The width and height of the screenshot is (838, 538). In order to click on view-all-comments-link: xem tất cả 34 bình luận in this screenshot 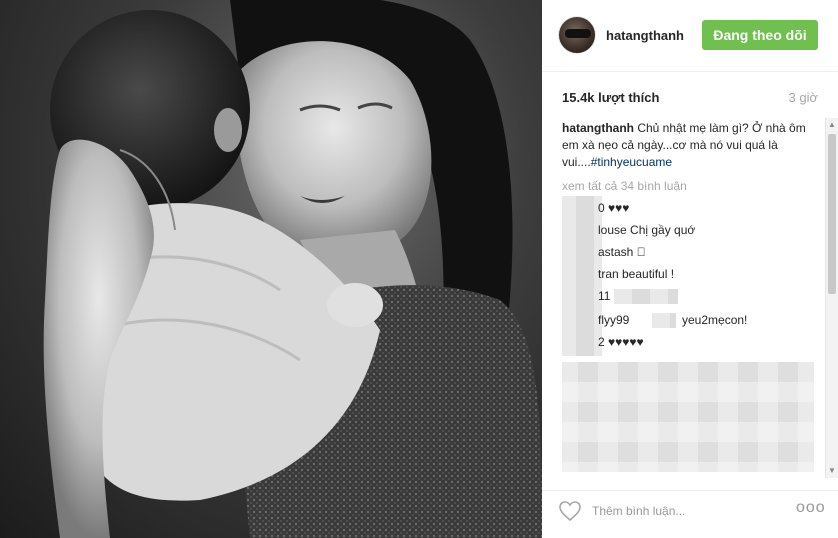, I will do `click(624, 186)`.